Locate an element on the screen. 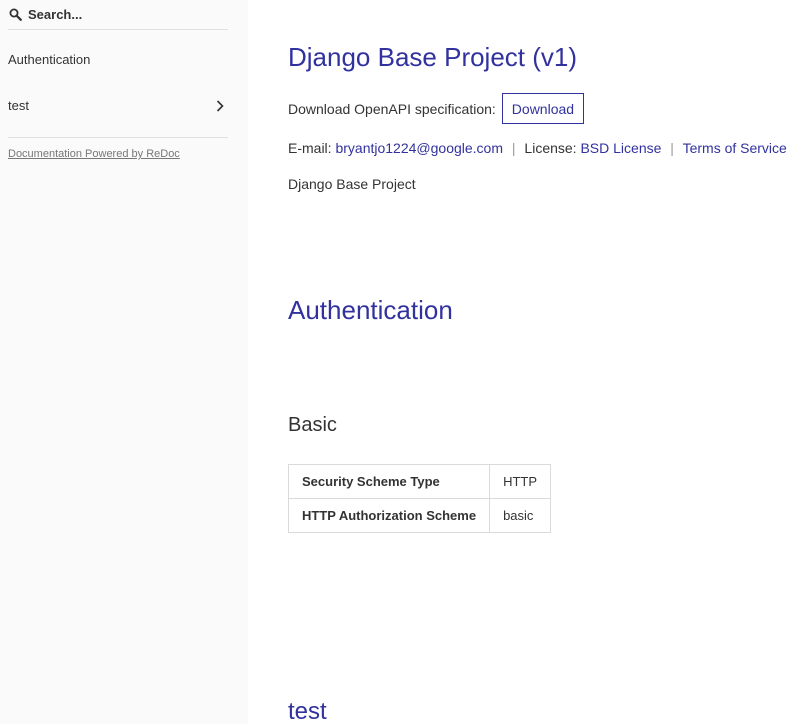 This screenshot has width=800, height=724. email-label: E-mail: is located at coordinates (310, 148).